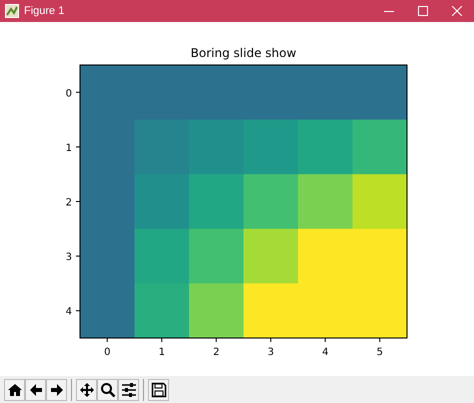  I want to click on maximize-icon, so click(423, 11).